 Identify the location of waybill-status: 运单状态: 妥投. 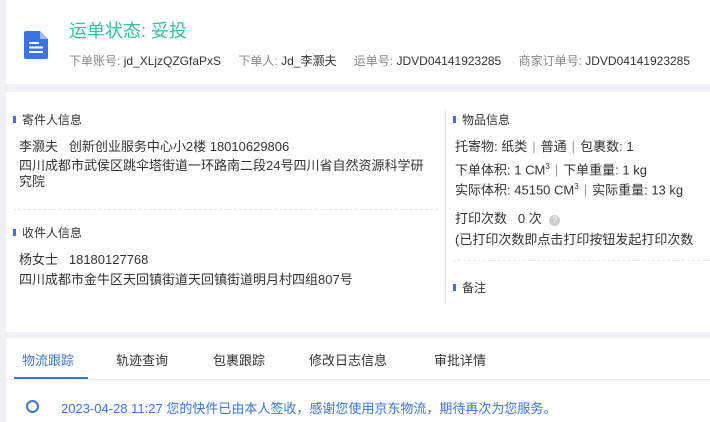
(128, 30).